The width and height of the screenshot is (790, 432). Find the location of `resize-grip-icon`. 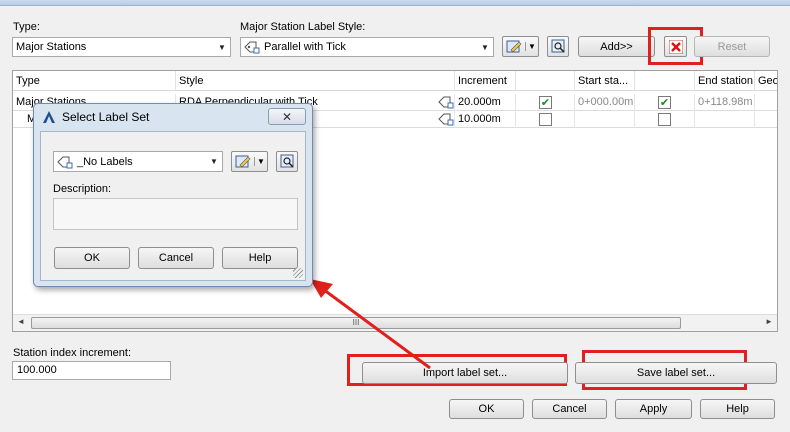

resize-grip-icon is located at coordinates (298, 273).